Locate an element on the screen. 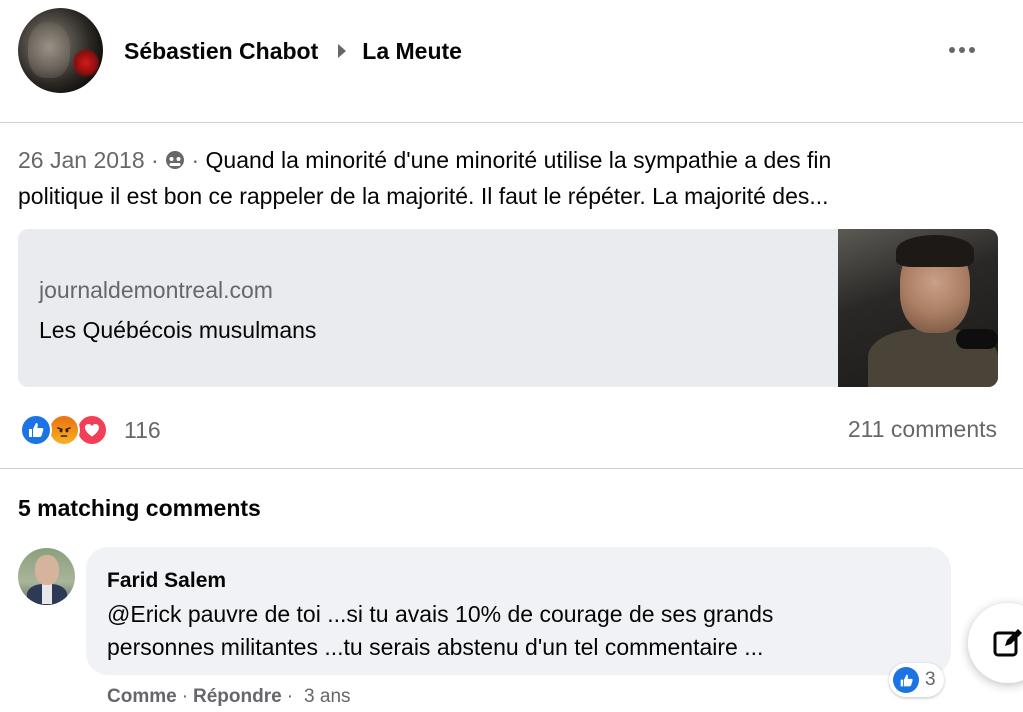 The width and height of the screenshot is (1023, 712). commenter-name: Farid Salem is located at coordinates (166, 581).